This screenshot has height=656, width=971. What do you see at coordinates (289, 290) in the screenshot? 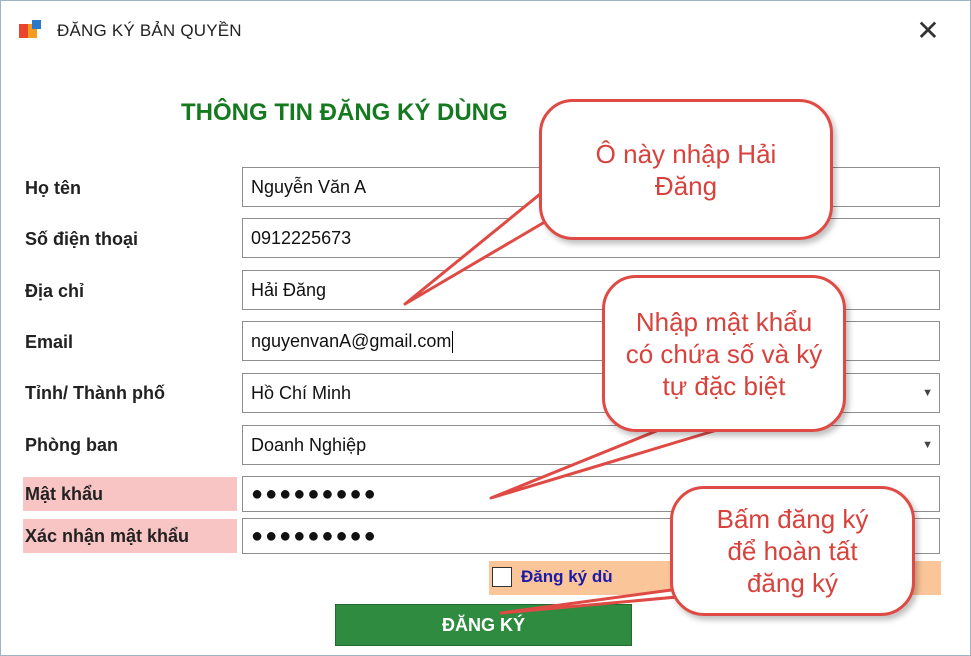
I see `address-value: Hải Đăng` at bounding box center [289, 290].